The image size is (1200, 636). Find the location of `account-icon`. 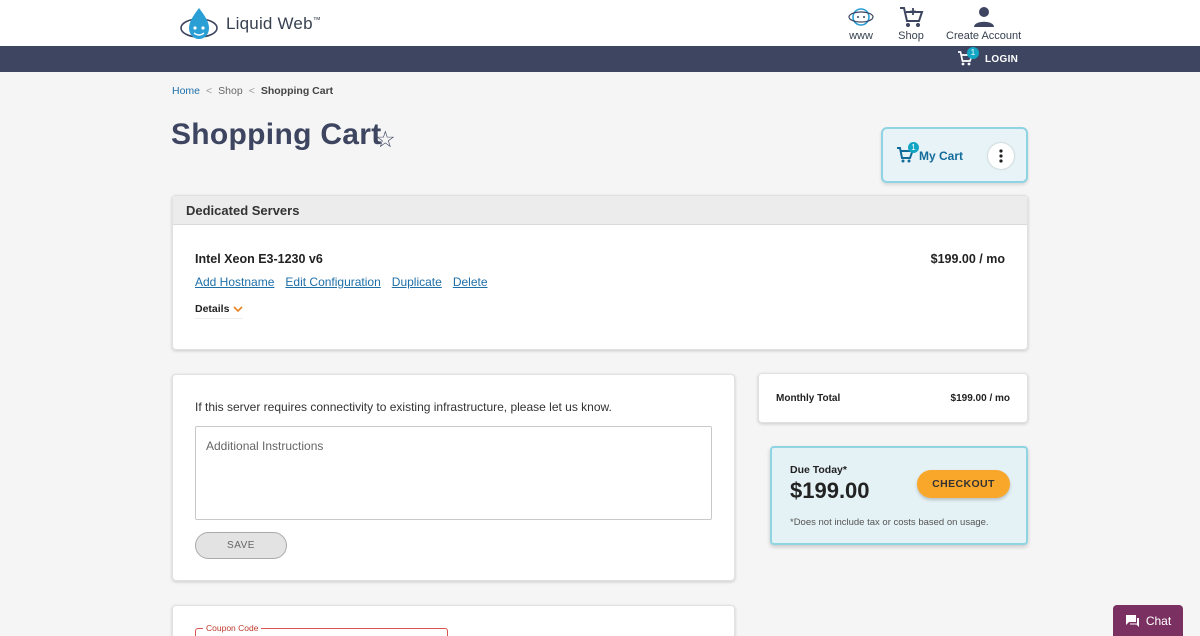

account-icon is located at coordinates (984, 17).